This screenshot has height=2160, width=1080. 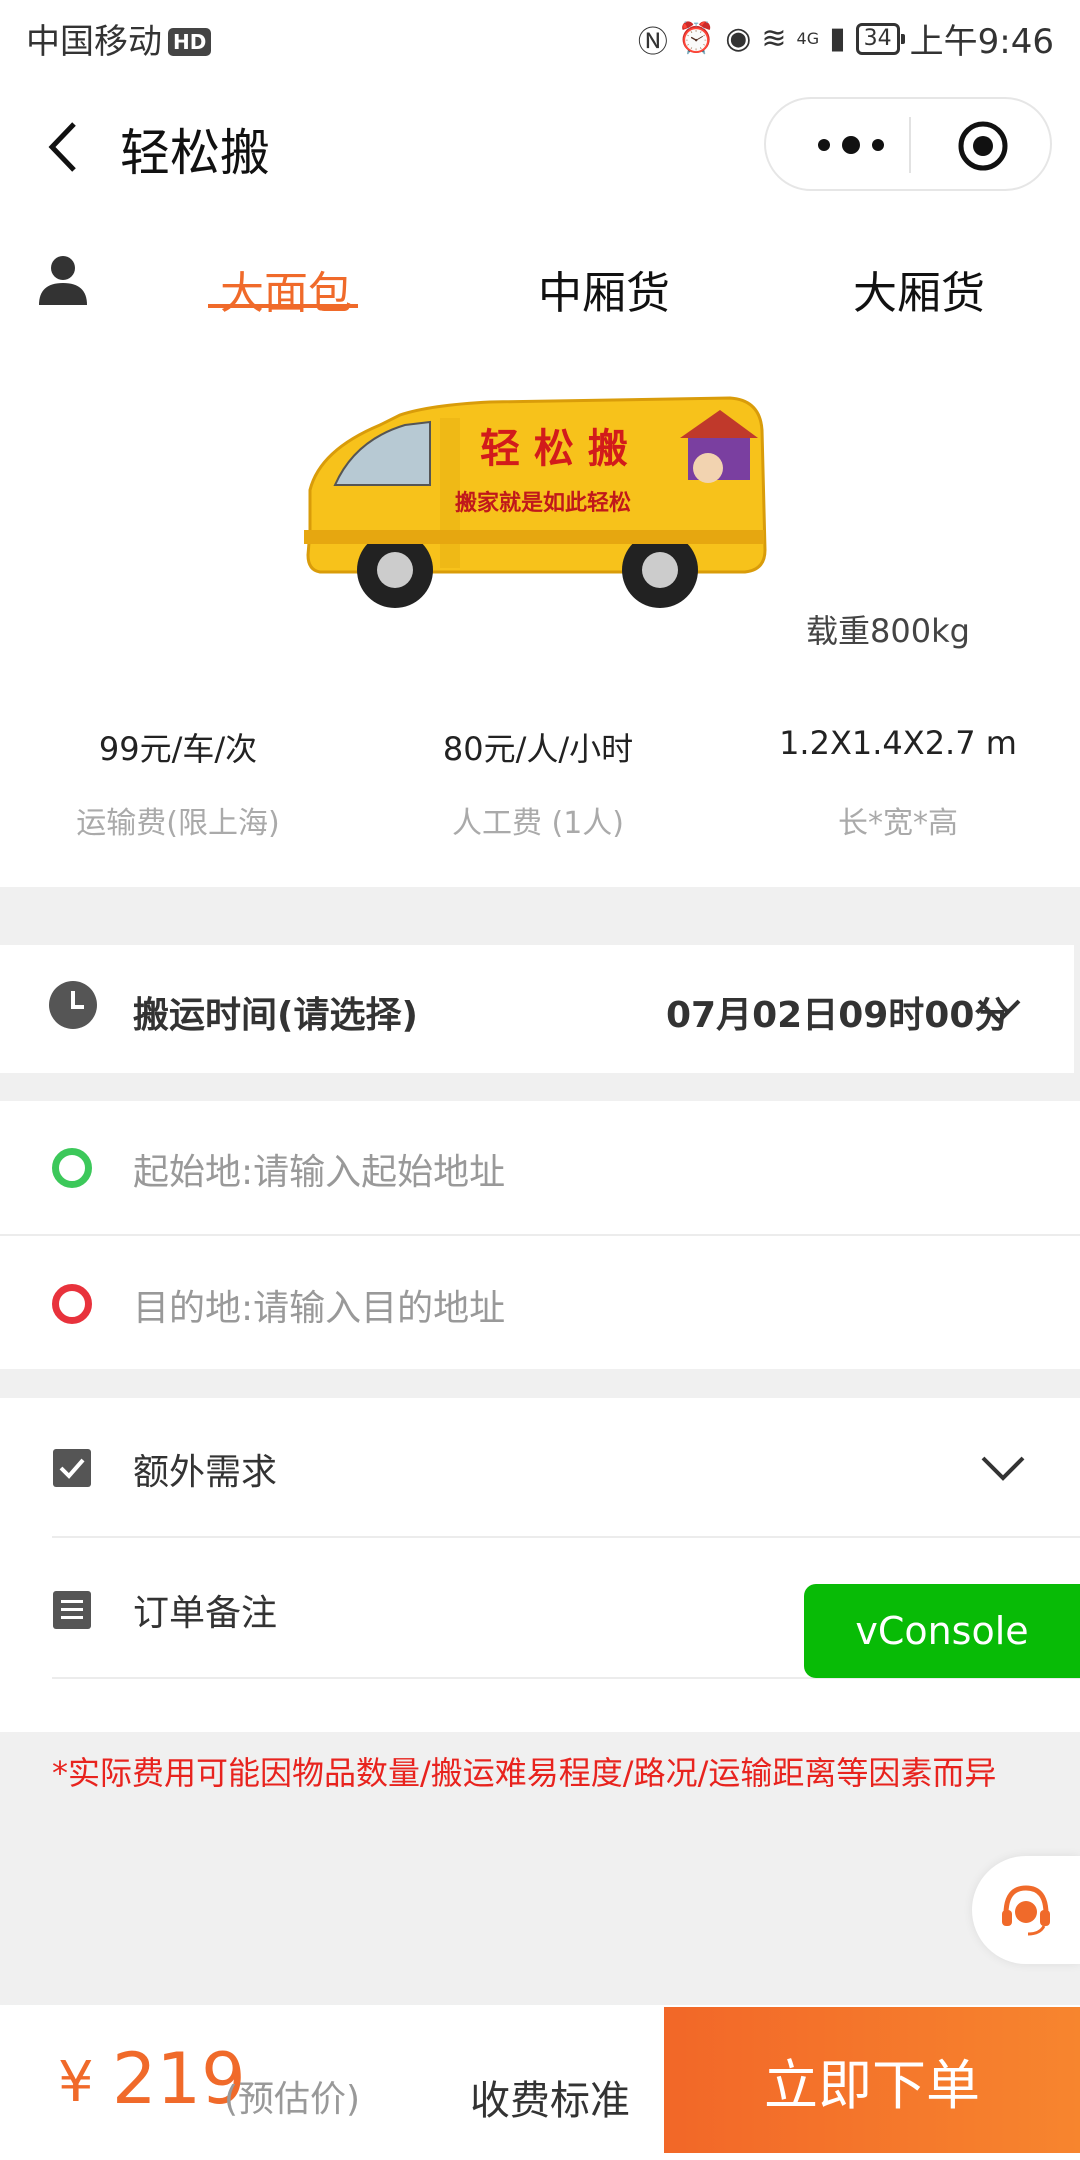 What do you see at coordinates (880, 38) in the screenshot?
I see `battery-icon: 34` at bounding box center [880, 38].